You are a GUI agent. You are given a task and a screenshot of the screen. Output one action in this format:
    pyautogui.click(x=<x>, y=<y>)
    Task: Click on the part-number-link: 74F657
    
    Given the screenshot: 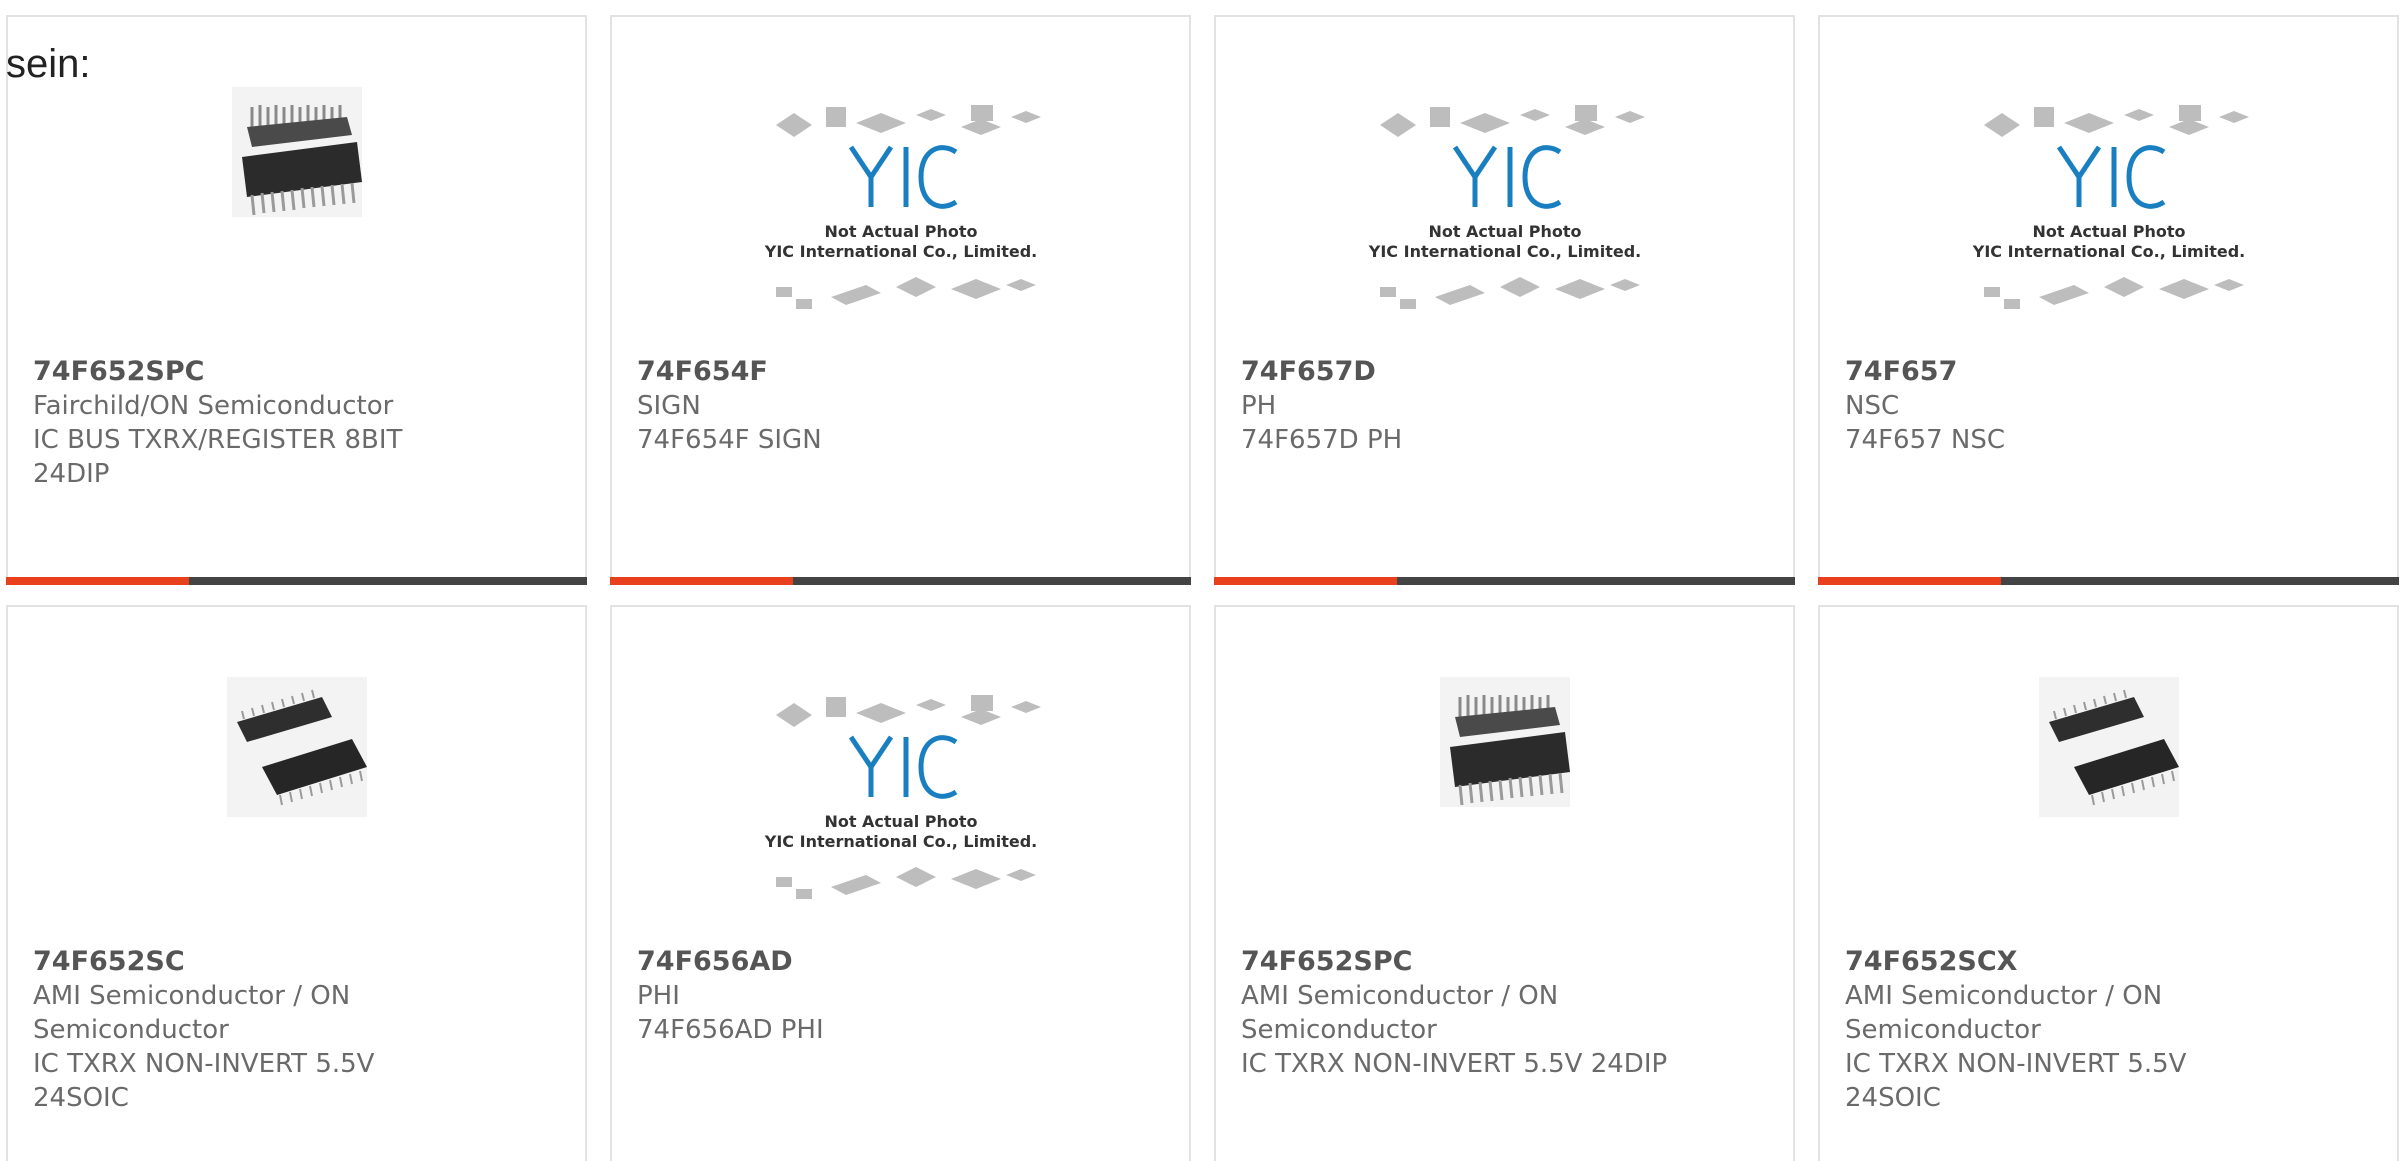 What is the action you would take?
    pyautogui.click(x=2113, y=372)
    